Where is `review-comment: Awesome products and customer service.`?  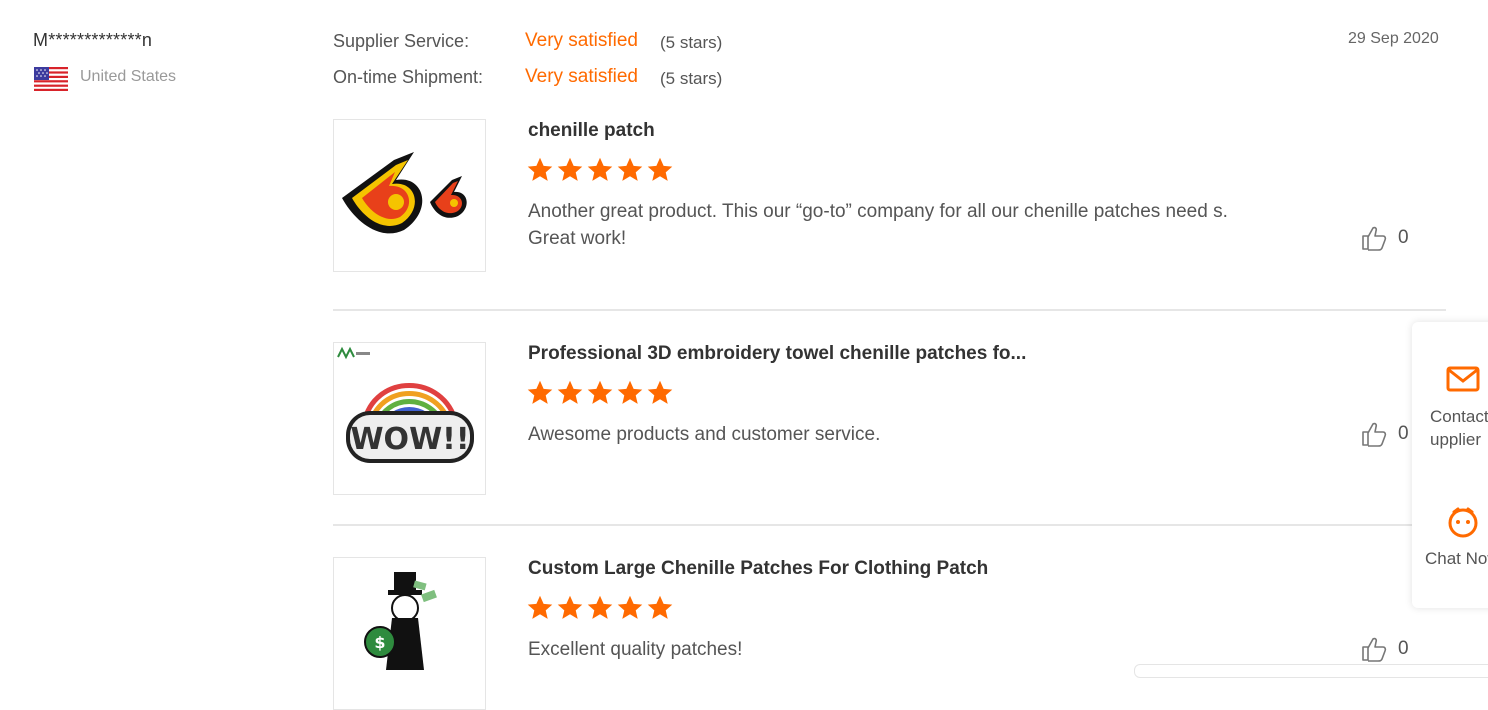 review-comment: Awesome products and customer service. is located at coordinates (704, 434).